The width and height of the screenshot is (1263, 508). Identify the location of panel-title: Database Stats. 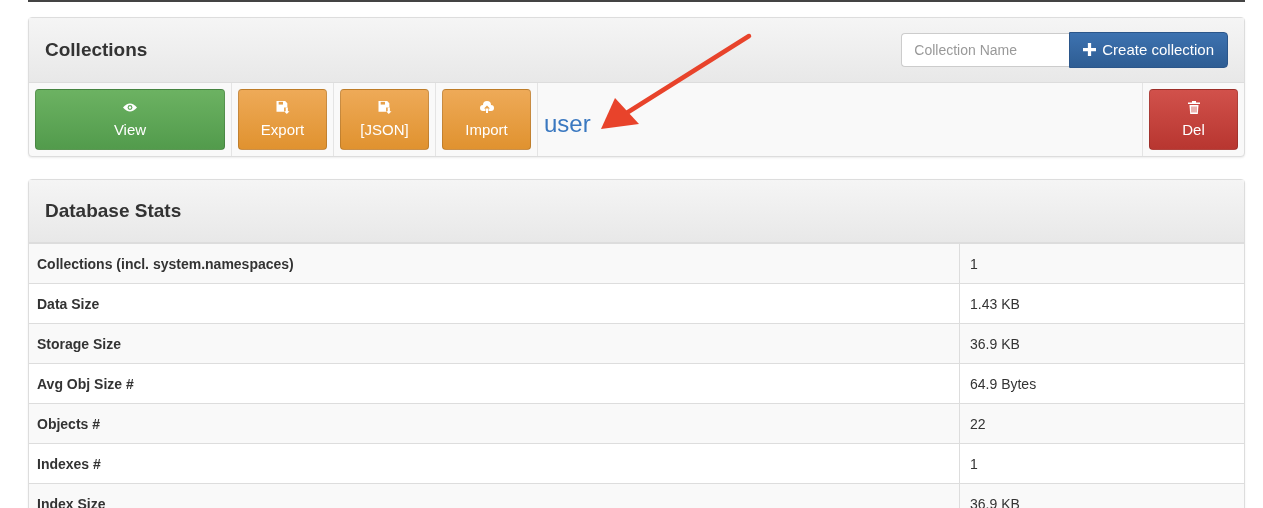
(113, 211).